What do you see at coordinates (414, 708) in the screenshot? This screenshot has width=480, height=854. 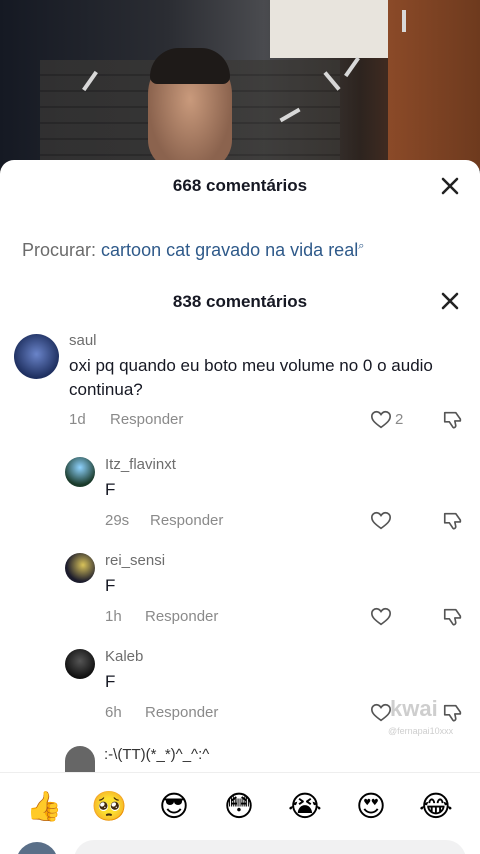 I see `kwai-watermark: kwai` at bounding box center [414, 708].